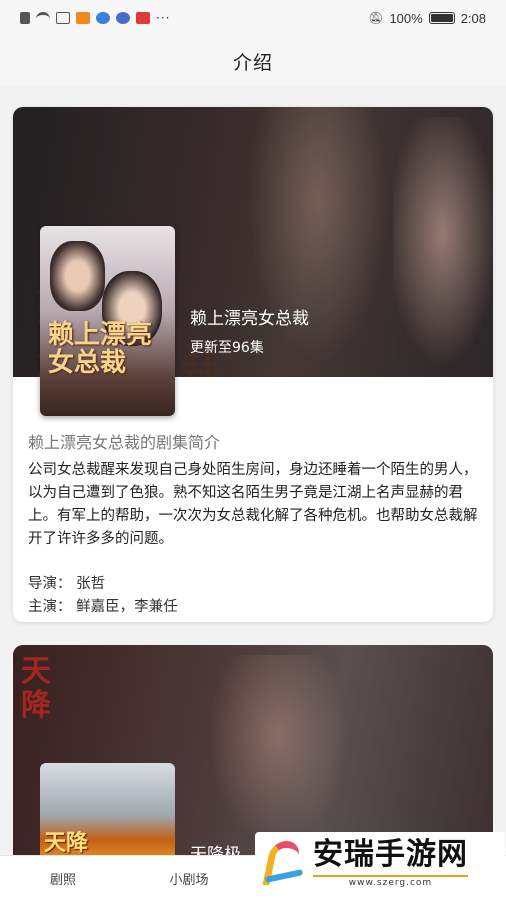 The height and width of the screenshot is (900, 506). Describe the element at coordinates (123, 18) in the screenshot. I see `music-icon` at that location.